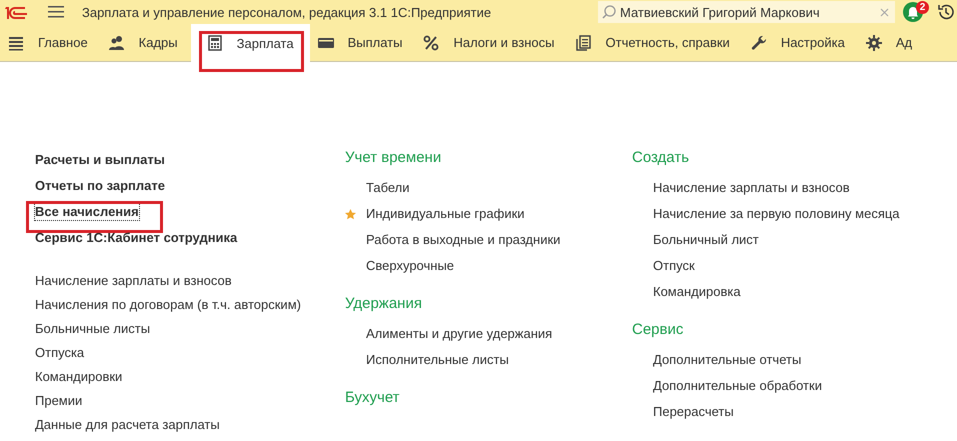  What do you see at coordinates (746, 12) in the screenshot?
I see `search-field: Матвиевский Григорий Маркович` at bounding box center [746, 12].